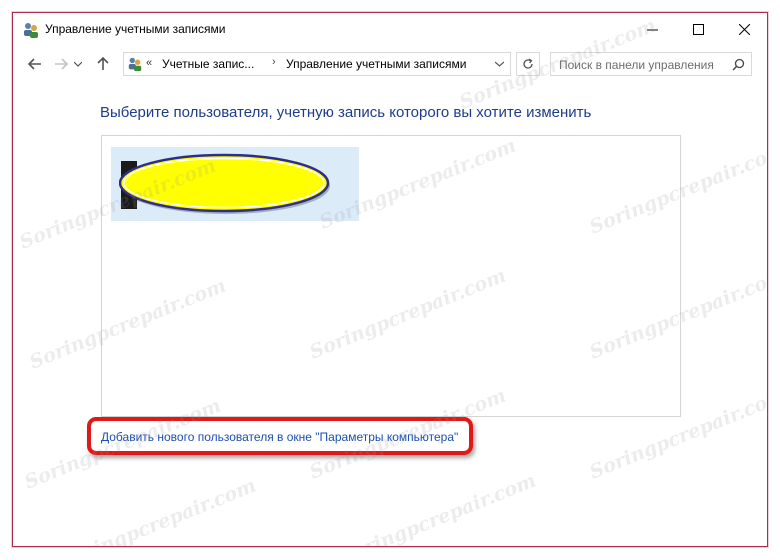  I want to click on maximize-button, so click(698, 29).